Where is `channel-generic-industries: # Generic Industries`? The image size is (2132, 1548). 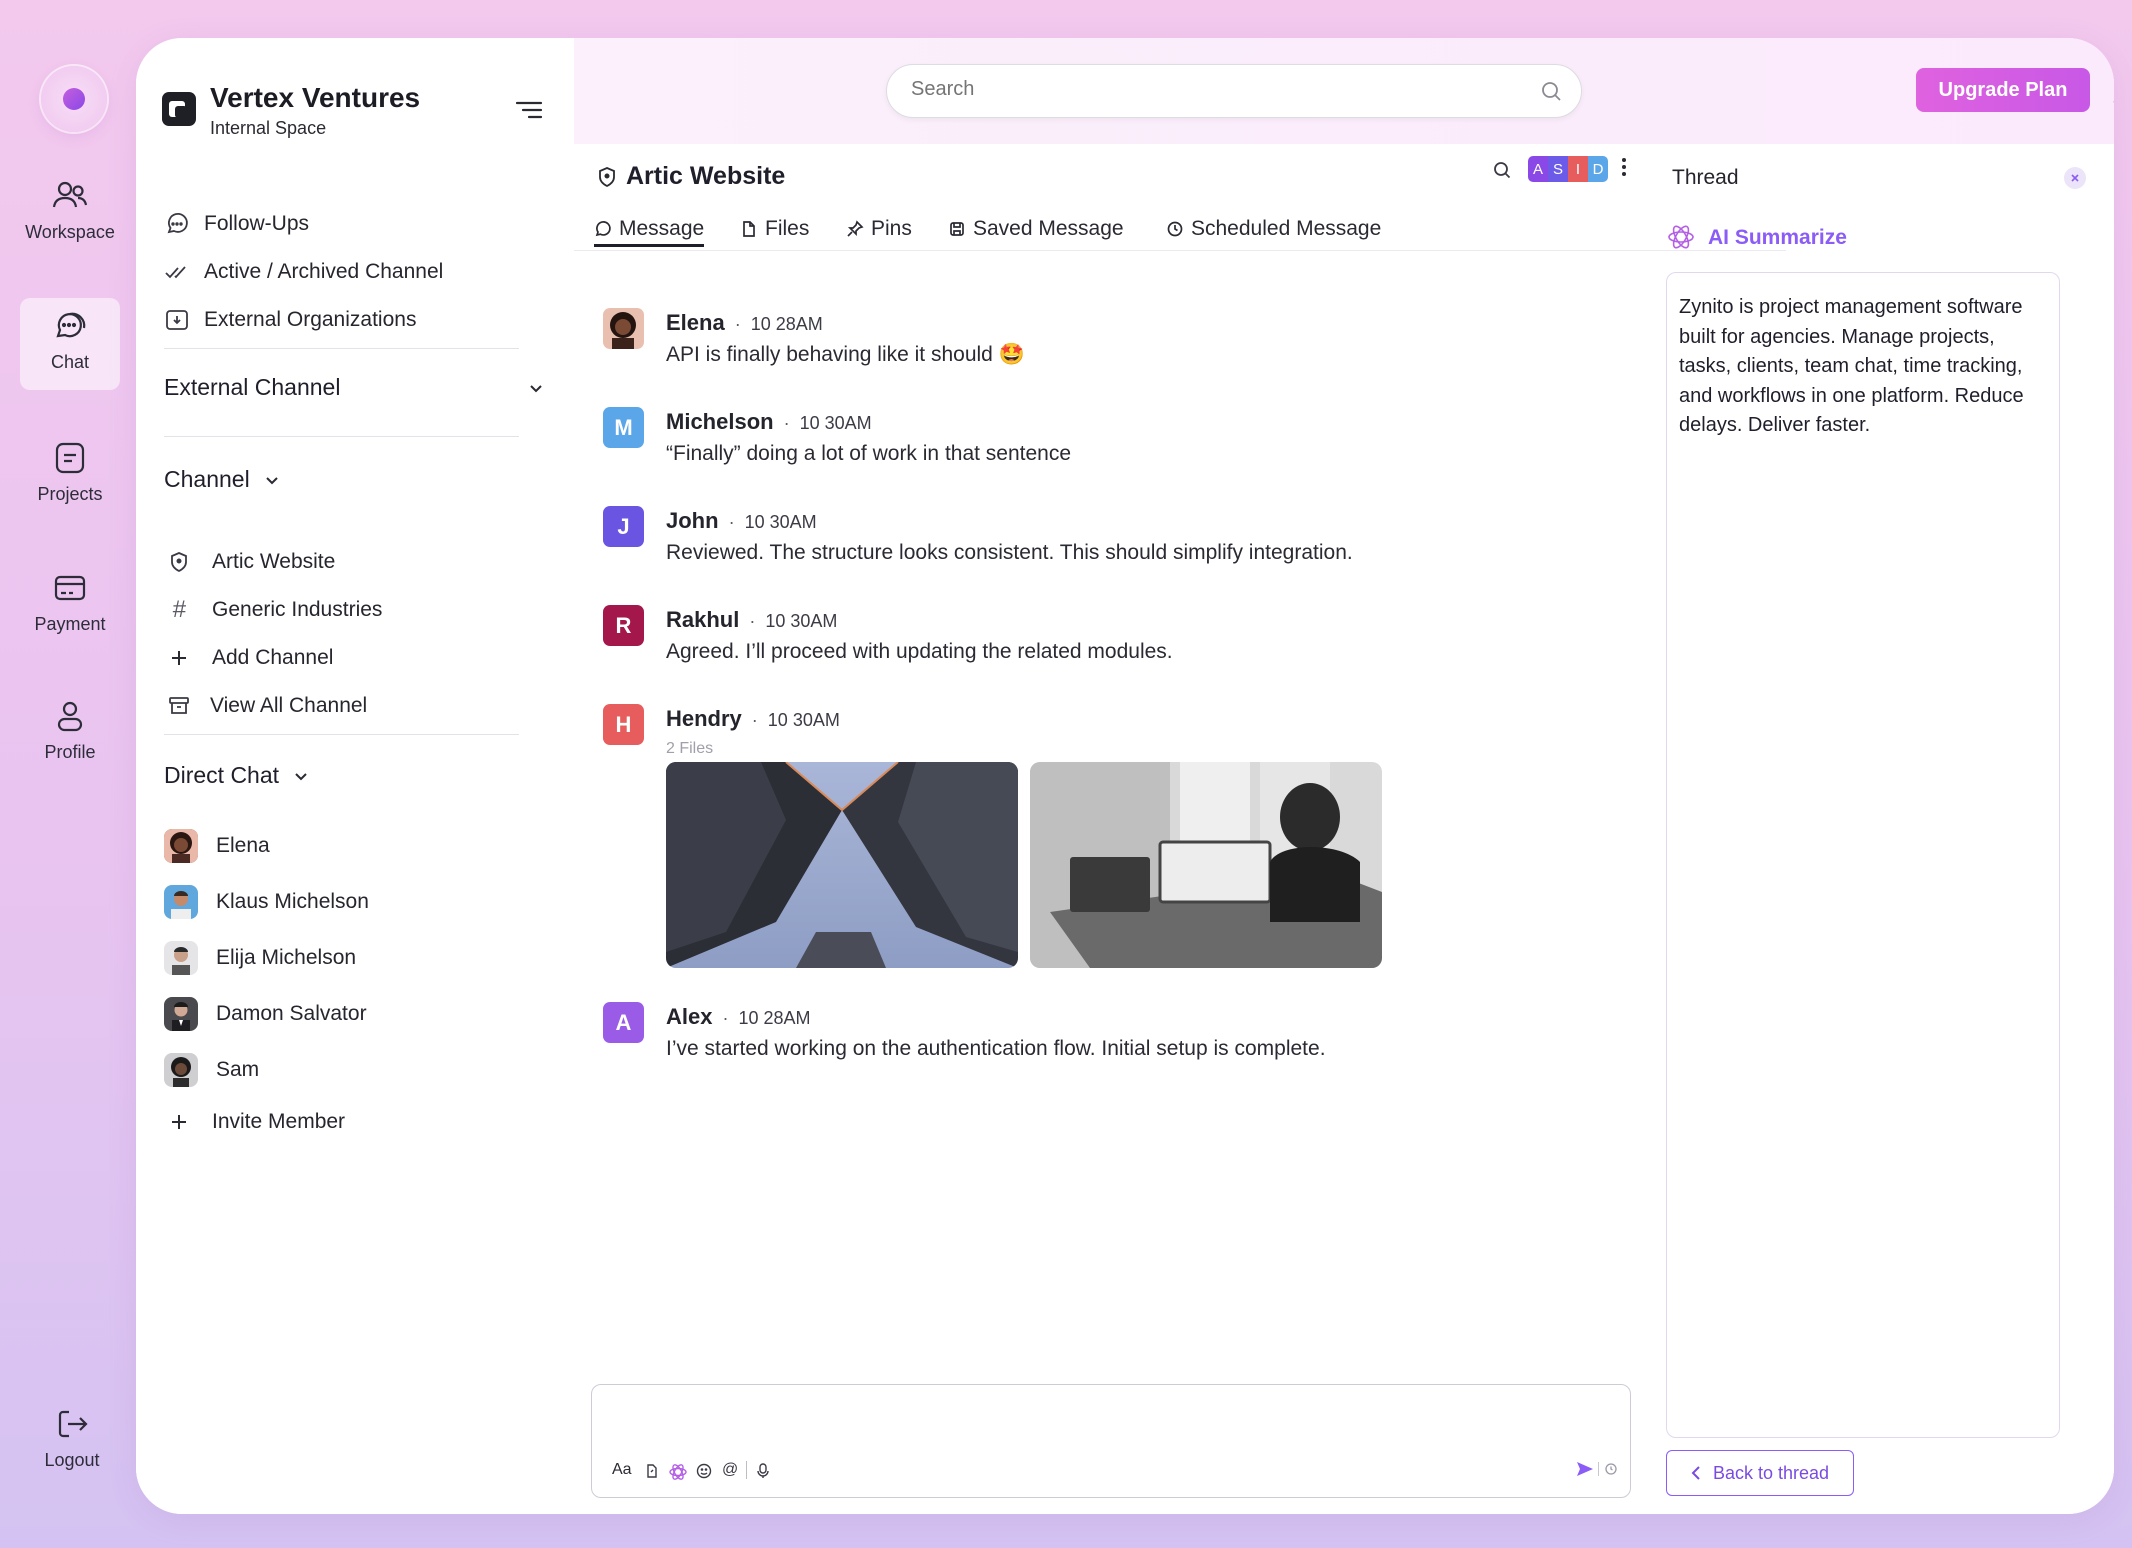 channel-generic-industries: # Generic Industries is located at coordinates (274, 610).